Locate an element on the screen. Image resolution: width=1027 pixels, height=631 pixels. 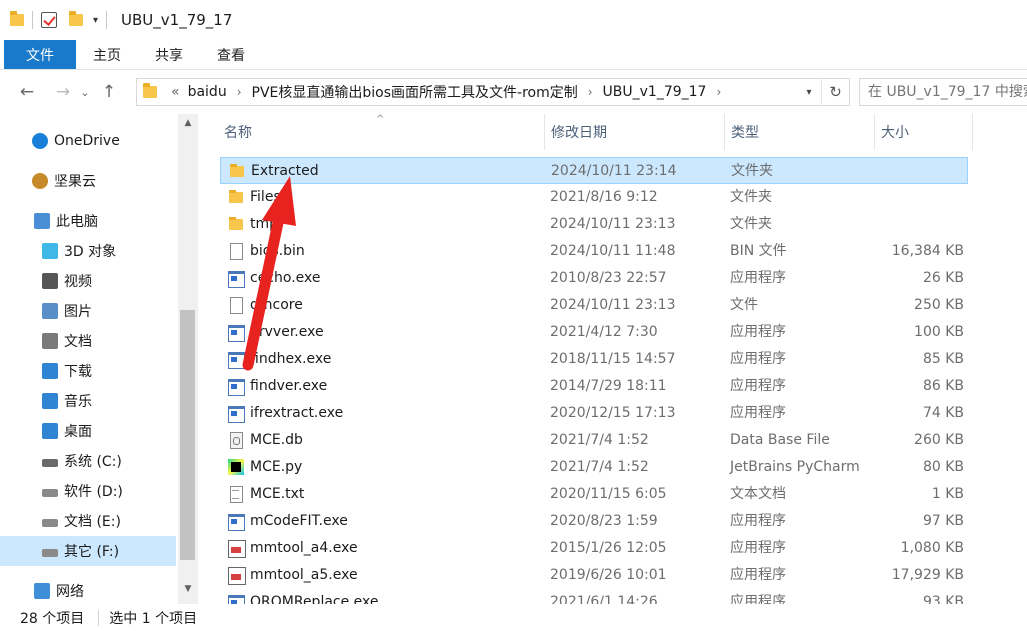
breadcrumb-baidu: baidu is located at coordinates (207, 92).